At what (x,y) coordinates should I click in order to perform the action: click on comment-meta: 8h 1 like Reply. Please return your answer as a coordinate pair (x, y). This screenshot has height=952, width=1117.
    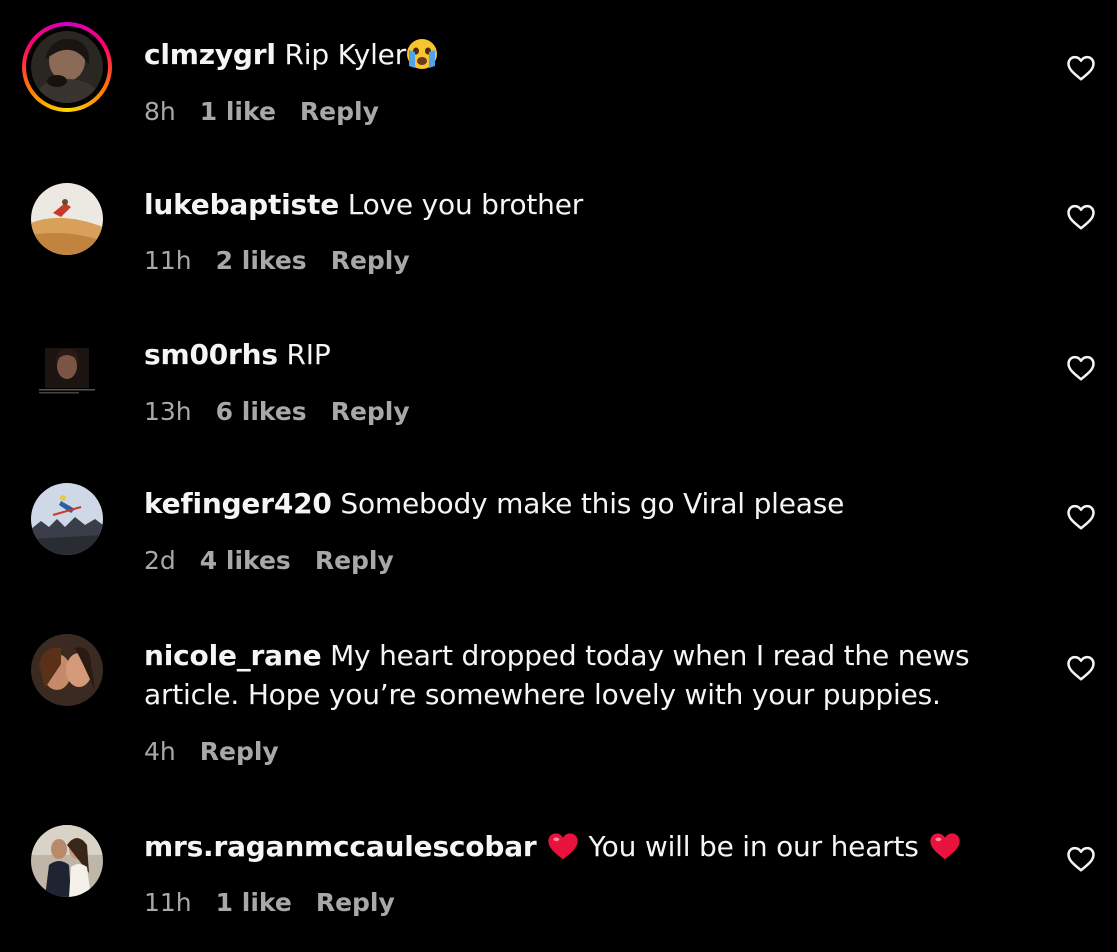
    Looking at the image, I should click on (273, 112).